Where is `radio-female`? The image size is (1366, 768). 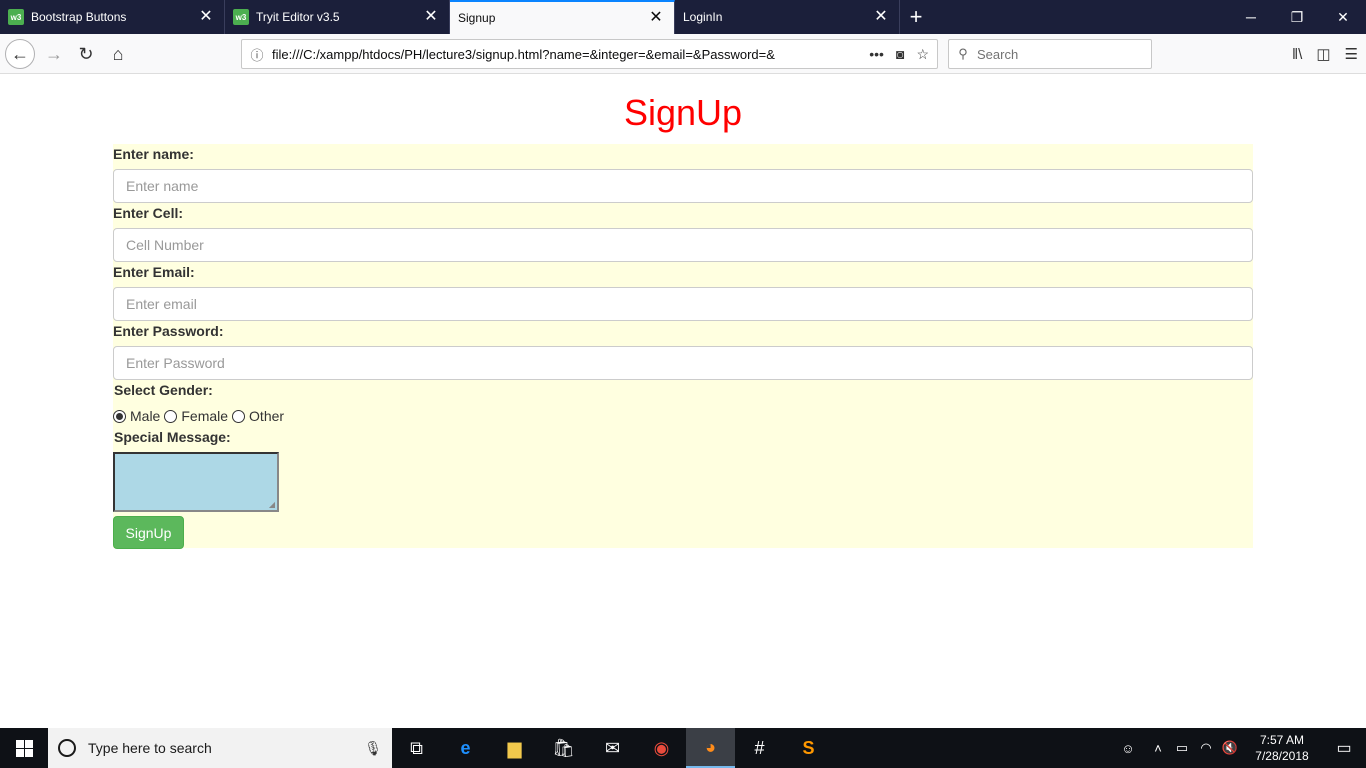 radio-female is located at coordinates (171, 416).